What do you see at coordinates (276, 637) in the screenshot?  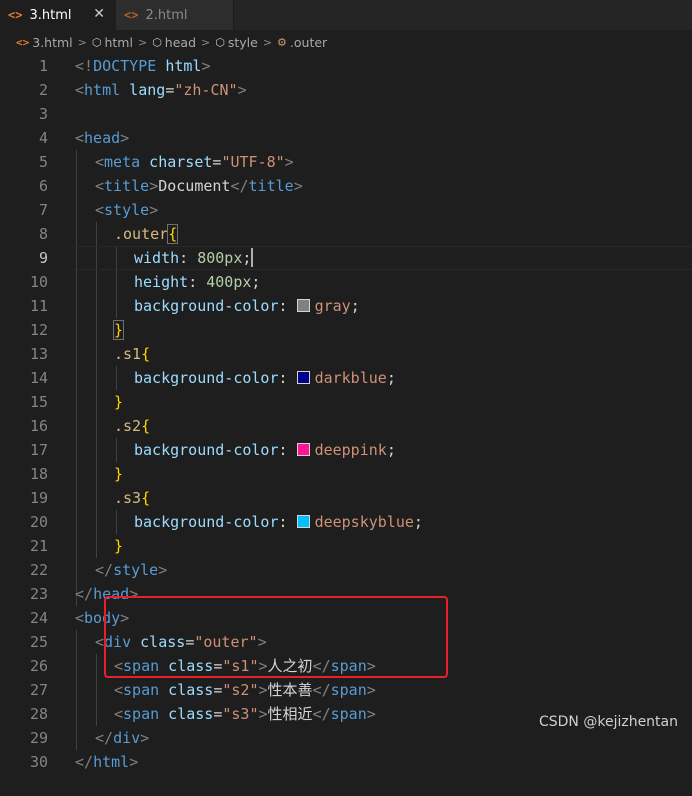 I see `highlight-annotation-box` at bounding box center [276, 637].